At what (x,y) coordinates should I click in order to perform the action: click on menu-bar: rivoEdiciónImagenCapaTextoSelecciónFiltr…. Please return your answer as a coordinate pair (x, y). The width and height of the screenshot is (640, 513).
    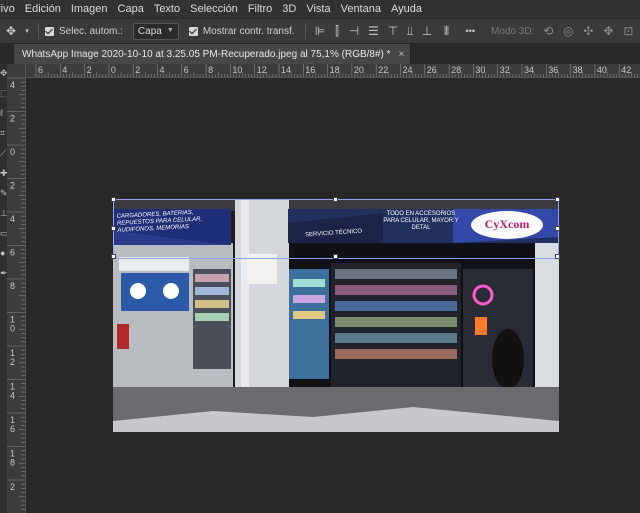
    Looking at the image, I should click on (320, 9).